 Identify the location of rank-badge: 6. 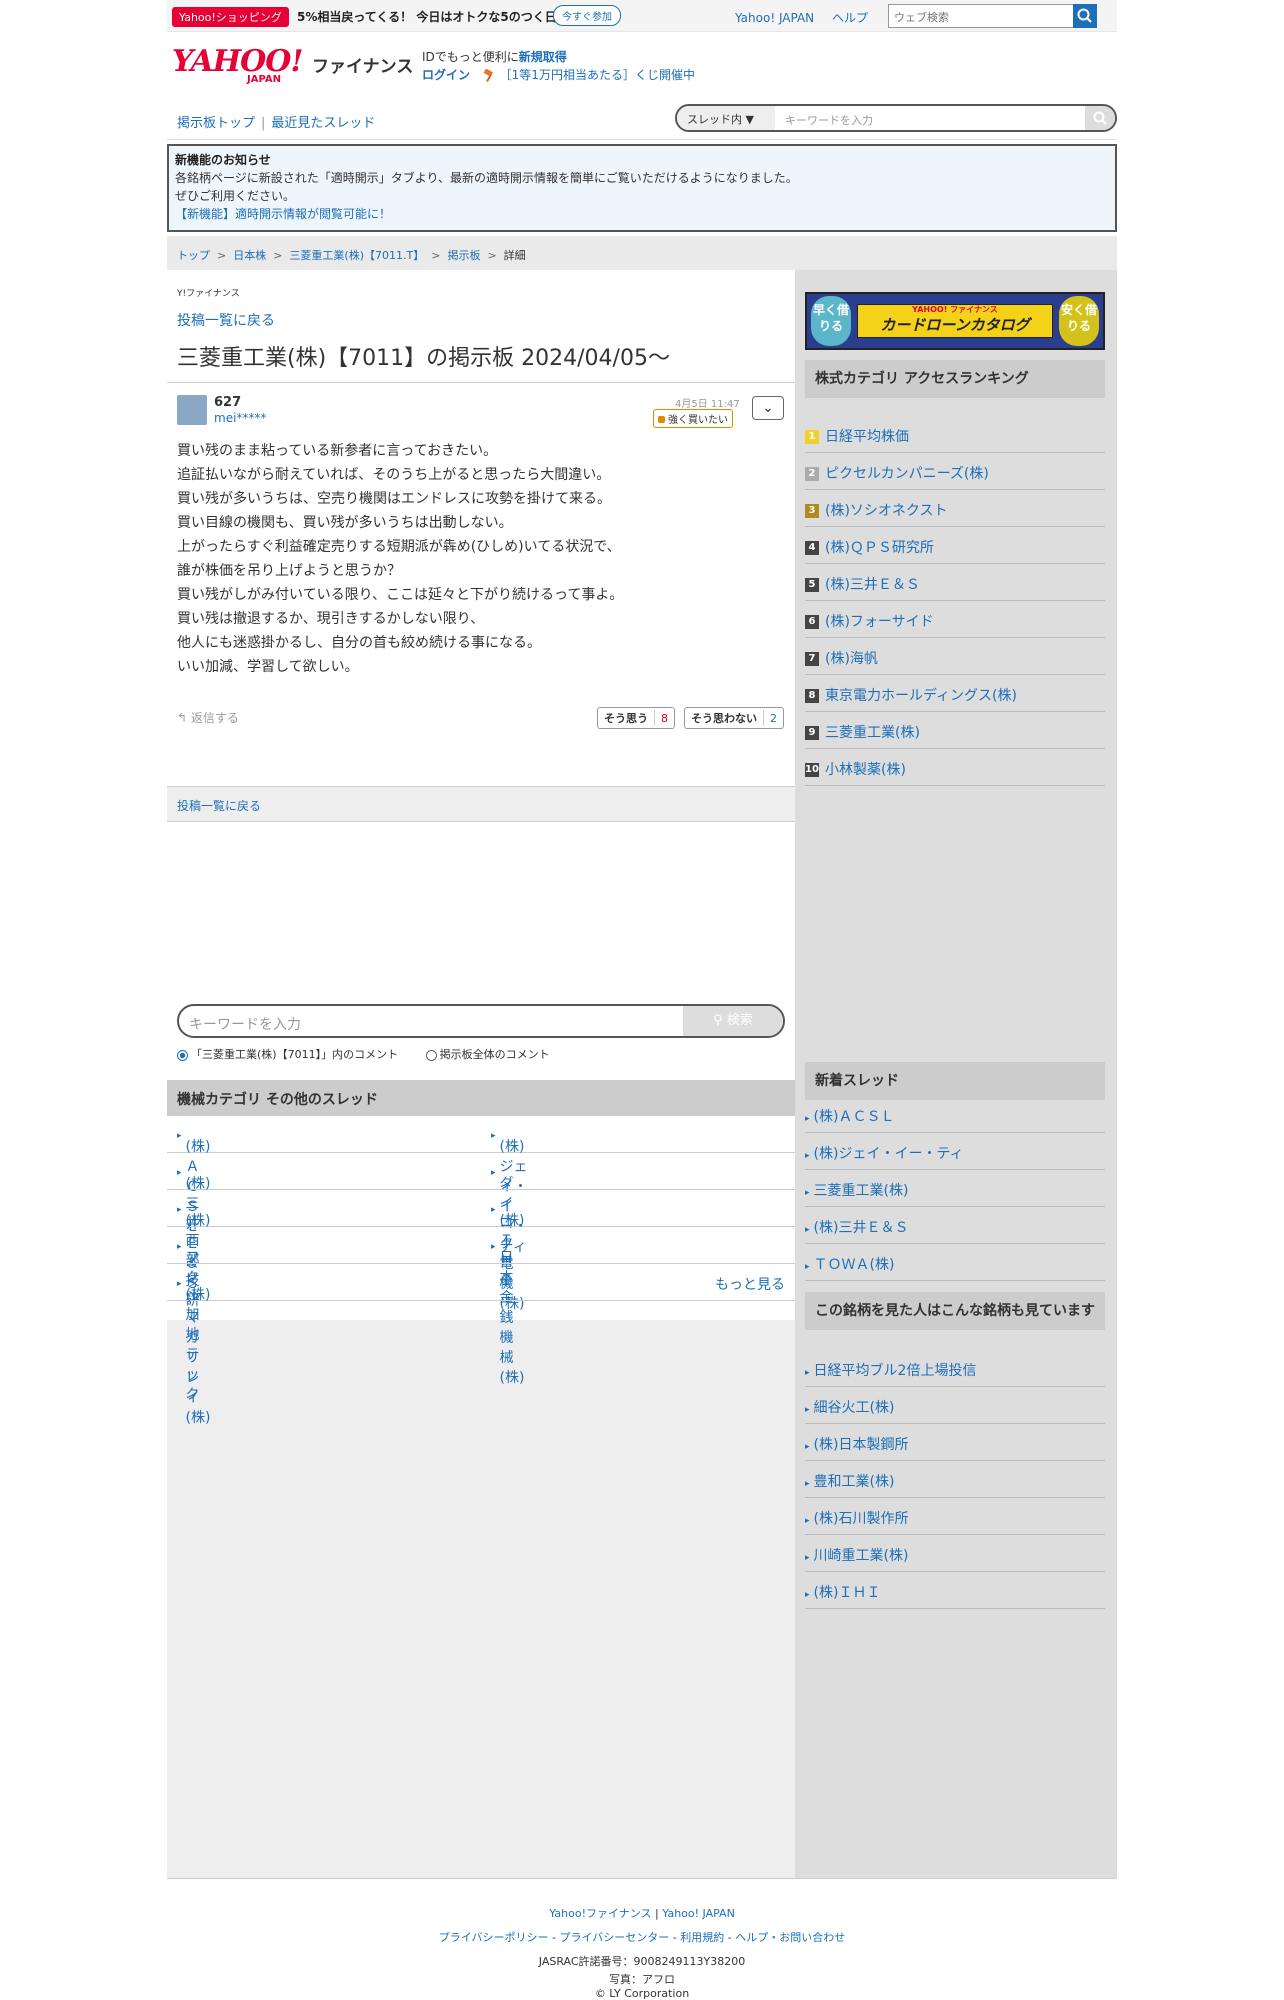
(812, 622).